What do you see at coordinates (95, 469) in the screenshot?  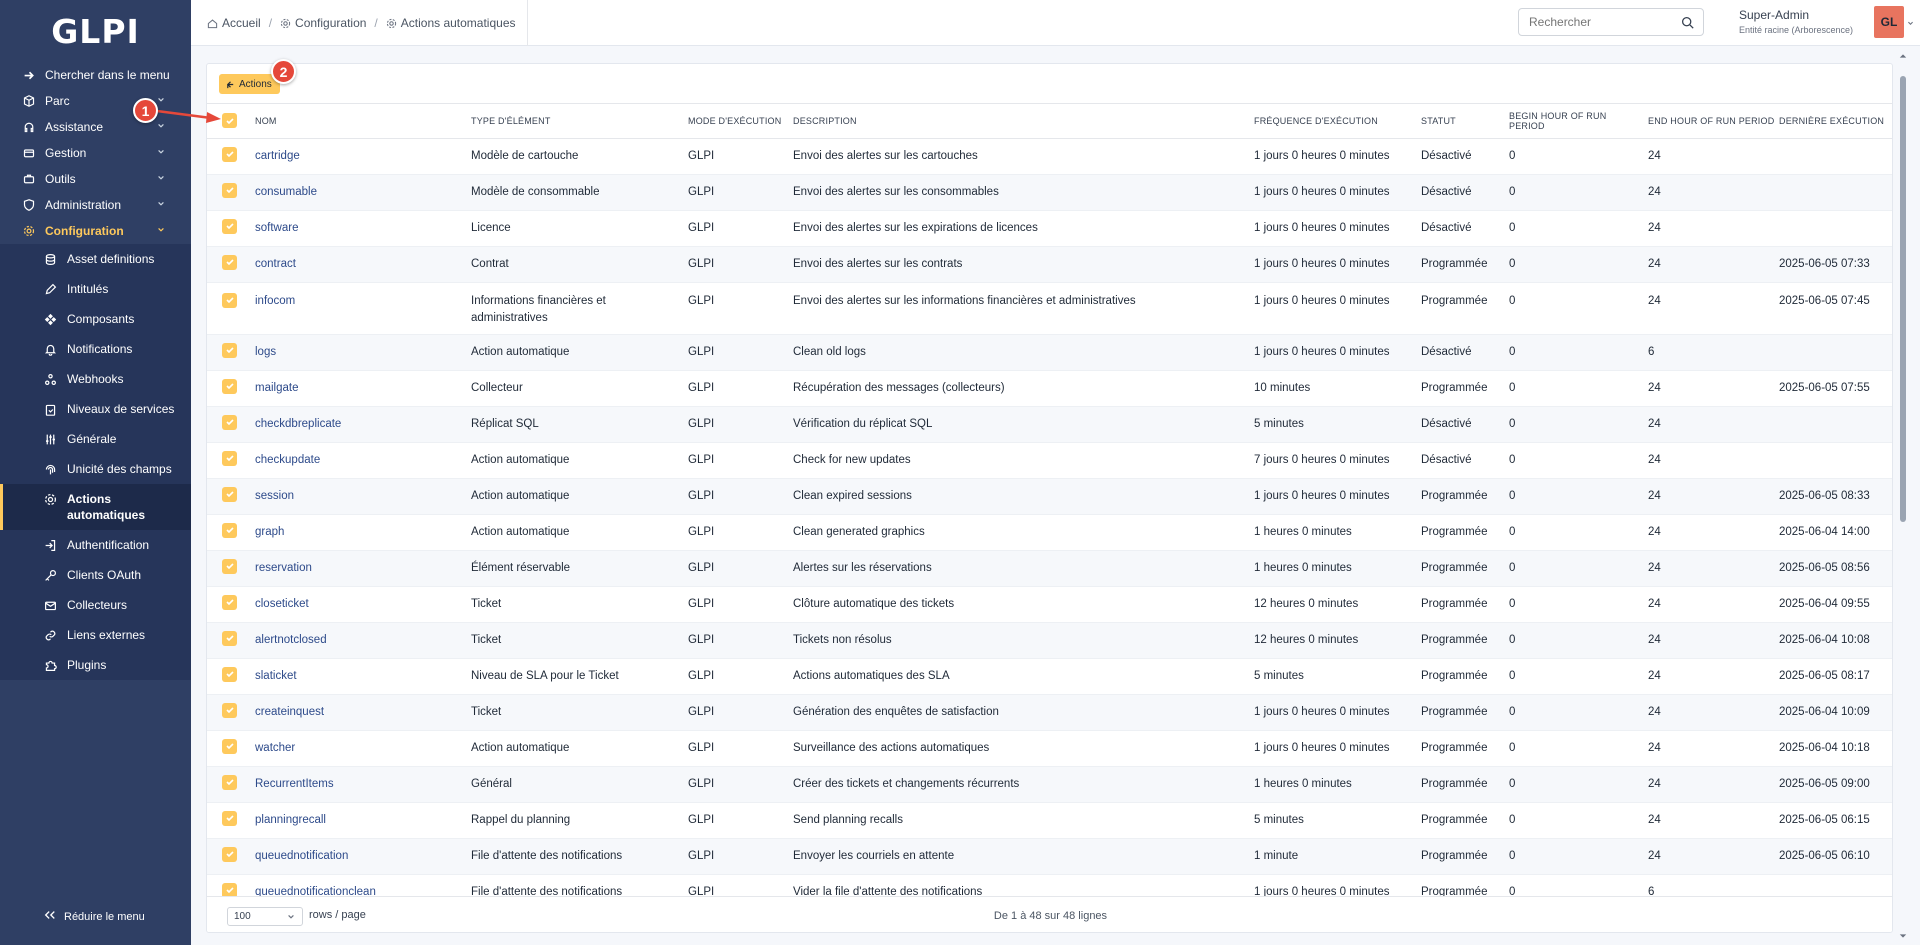 I see `sidebar-subitem-unicite-des-champs: Unicité des champs` at bounding box center [95, 469].